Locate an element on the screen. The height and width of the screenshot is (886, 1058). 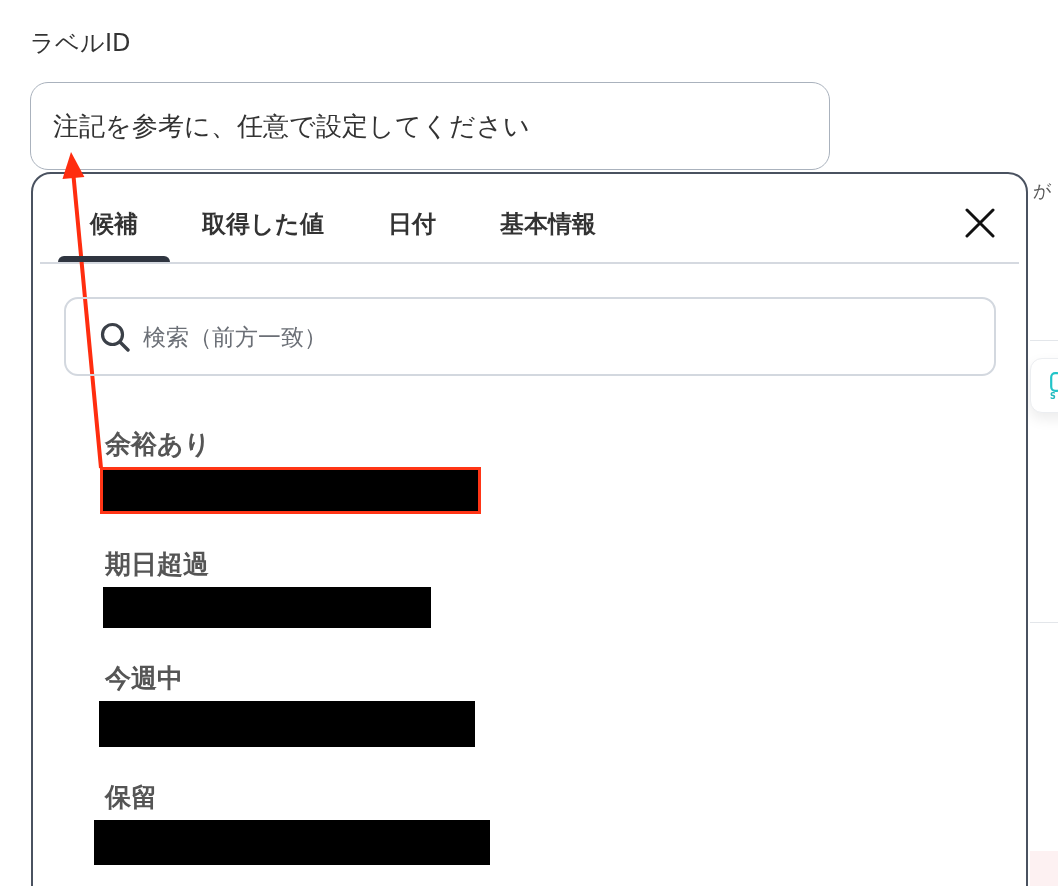
option-label: 今週中 is located at coordinates (144, 678).